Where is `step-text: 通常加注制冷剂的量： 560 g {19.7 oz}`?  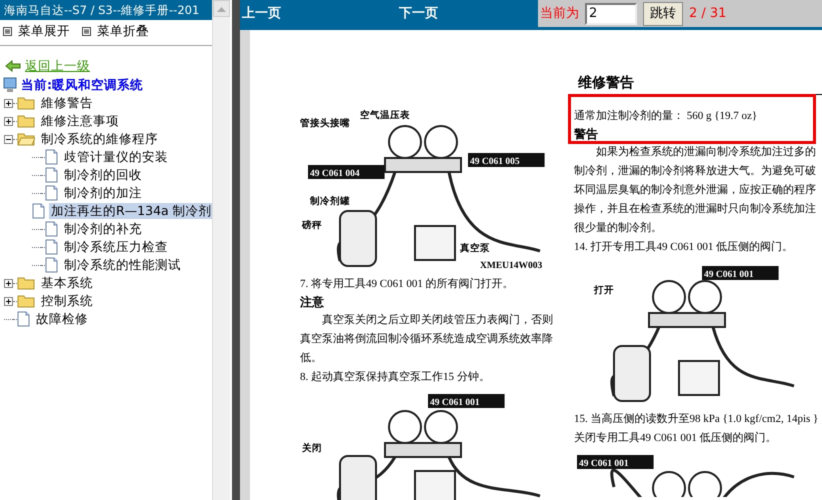 step-text: 通常加注制冷剂的量： 560 g {19.7 oz} is located at coordinates (666, 116).